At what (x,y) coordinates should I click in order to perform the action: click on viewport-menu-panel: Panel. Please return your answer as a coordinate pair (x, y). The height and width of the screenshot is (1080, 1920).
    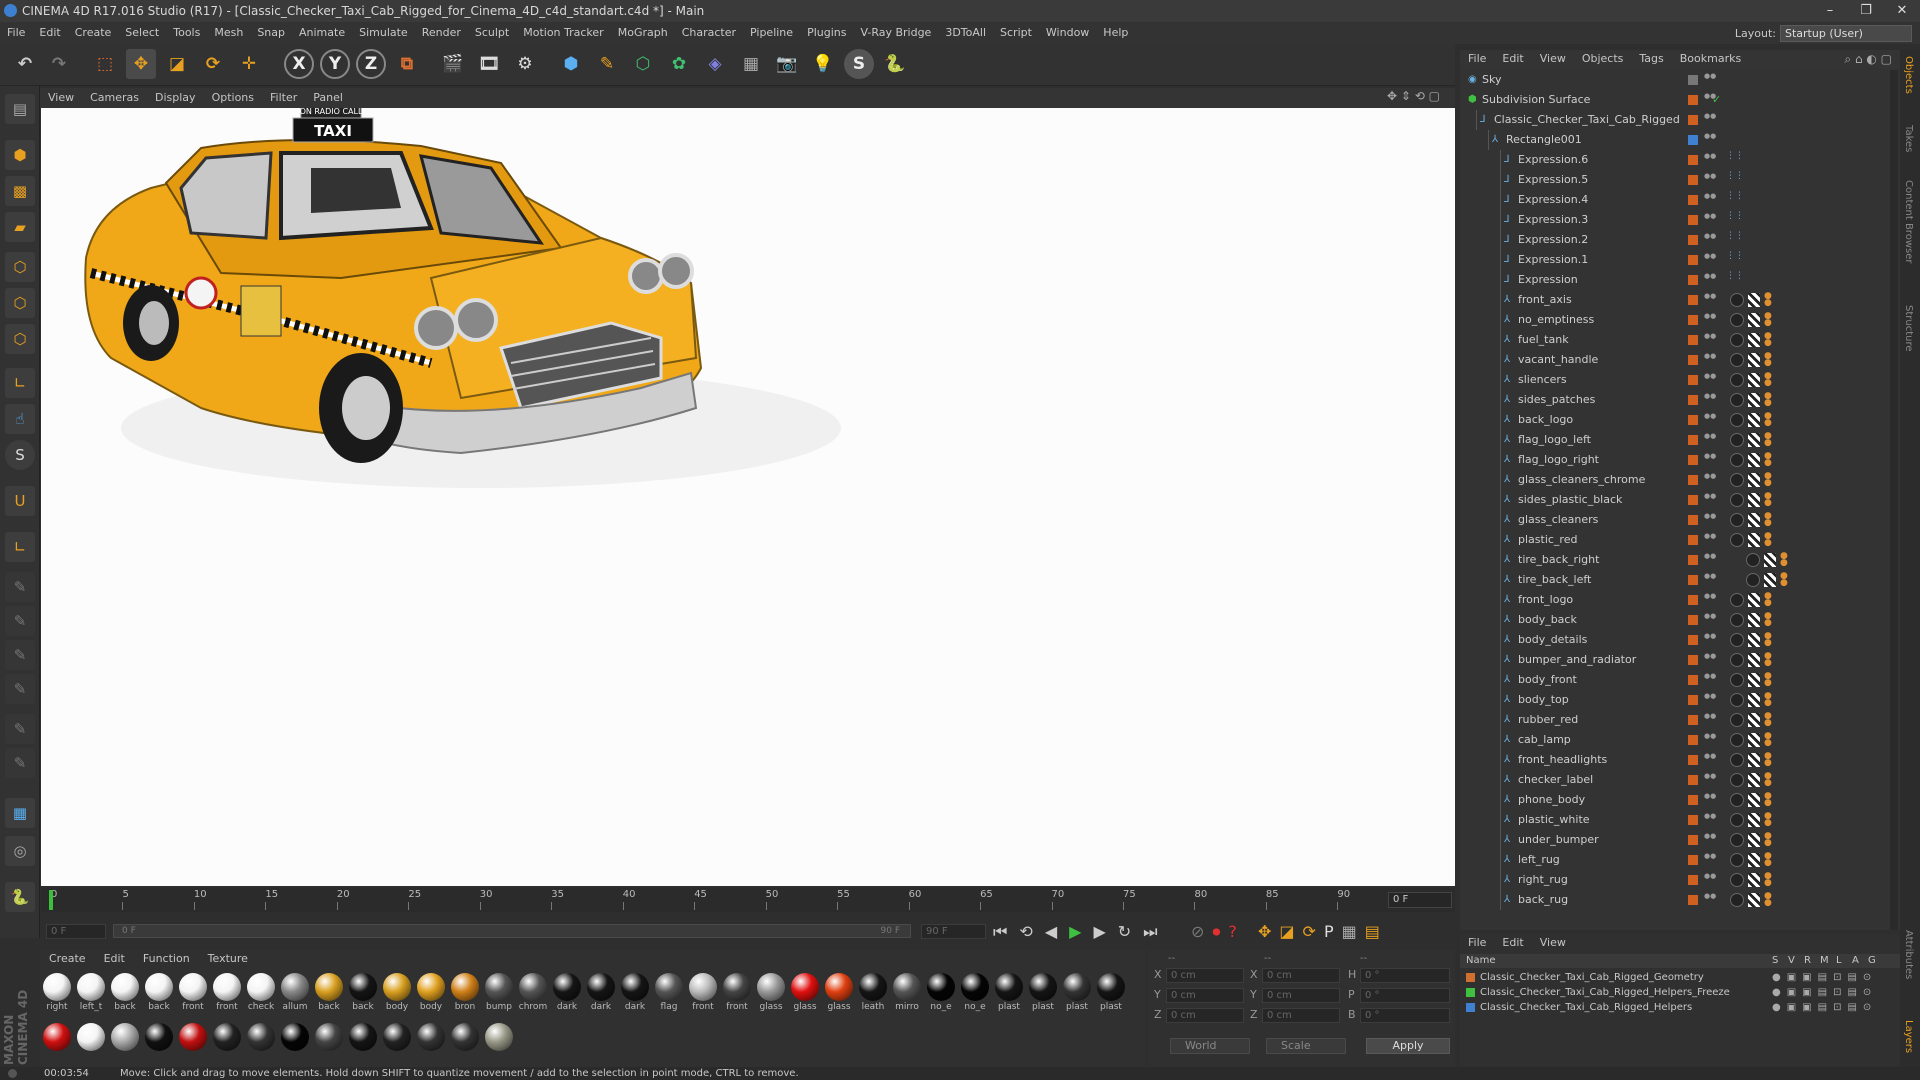
    Looking at the image, I should click on (328, 97).